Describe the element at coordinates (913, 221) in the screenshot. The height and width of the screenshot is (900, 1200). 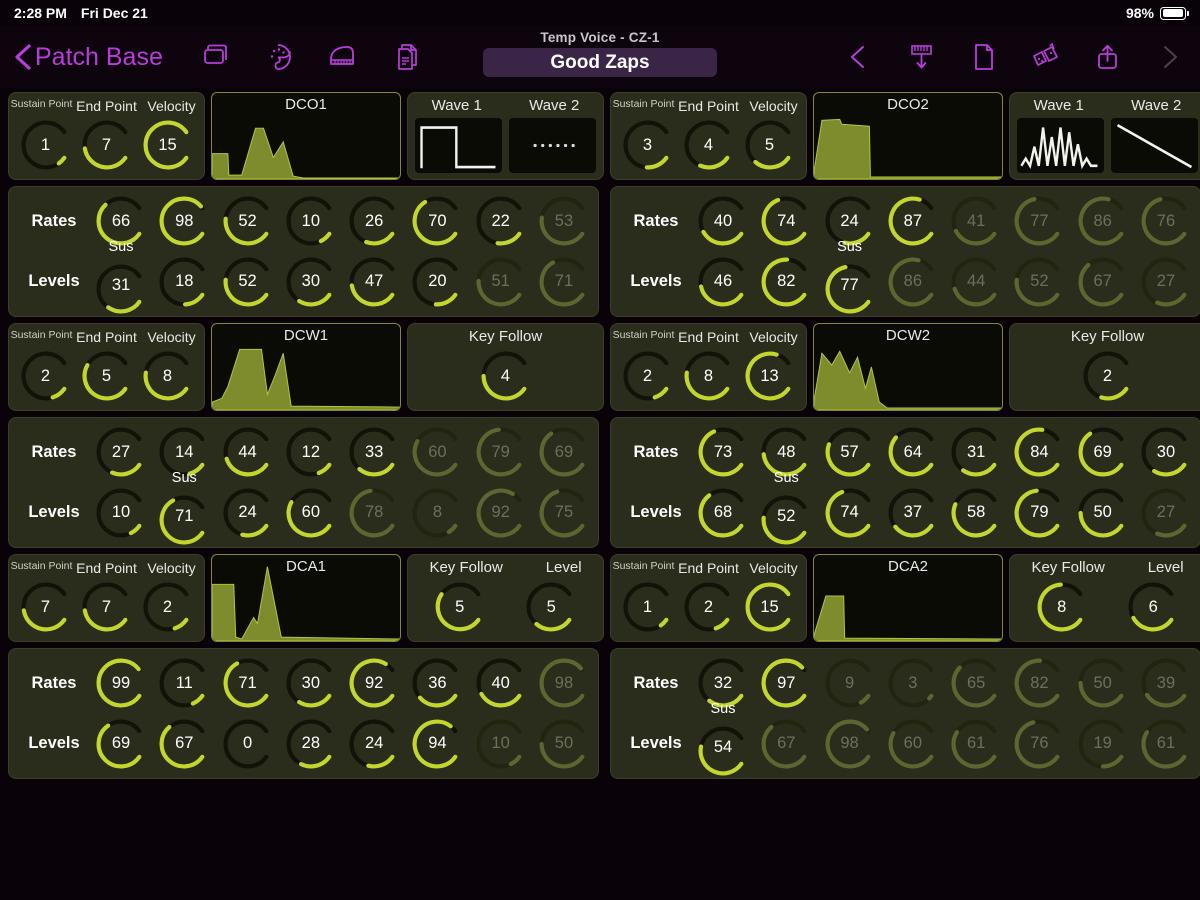
I see `rate-knob: 87` at that location.